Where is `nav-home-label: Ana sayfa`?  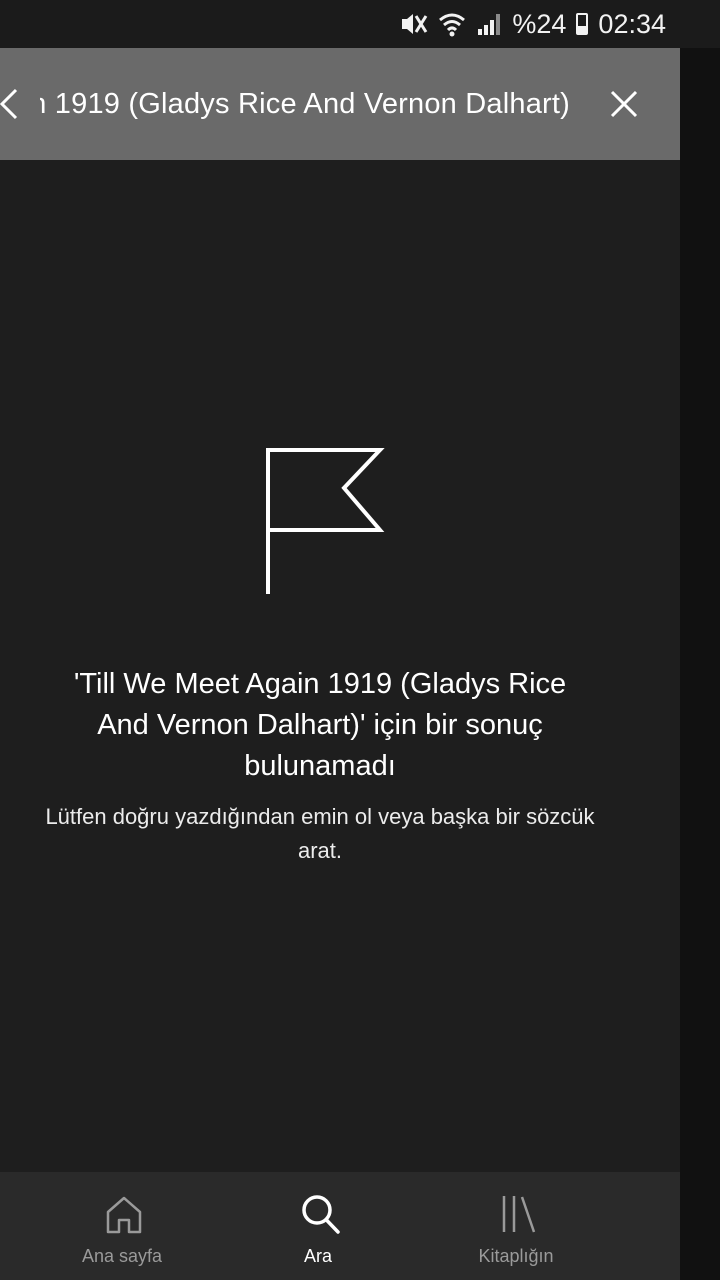
nav-home-label: Ana sayfa is located at coordinates (122, 1256).